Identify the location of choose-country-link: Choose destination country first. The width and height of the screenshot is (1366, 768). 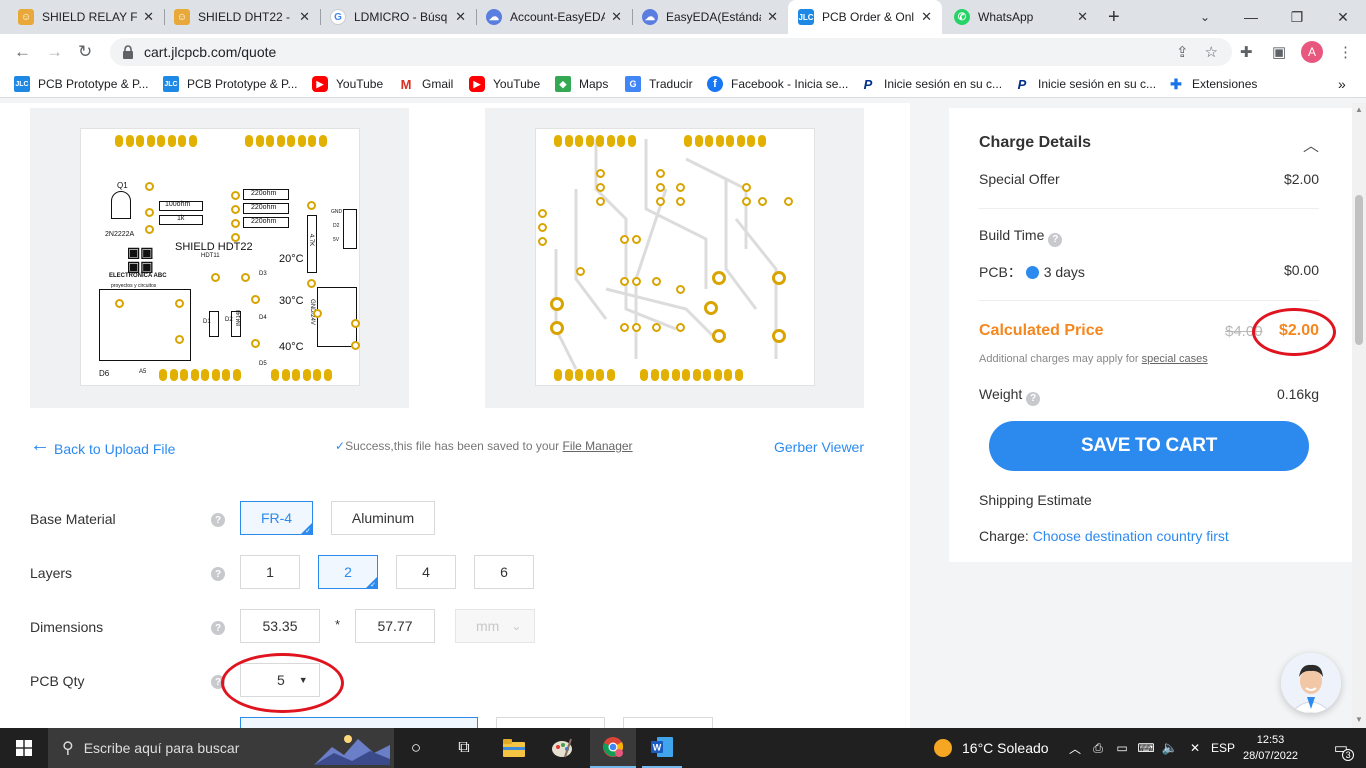
(1131, 536).